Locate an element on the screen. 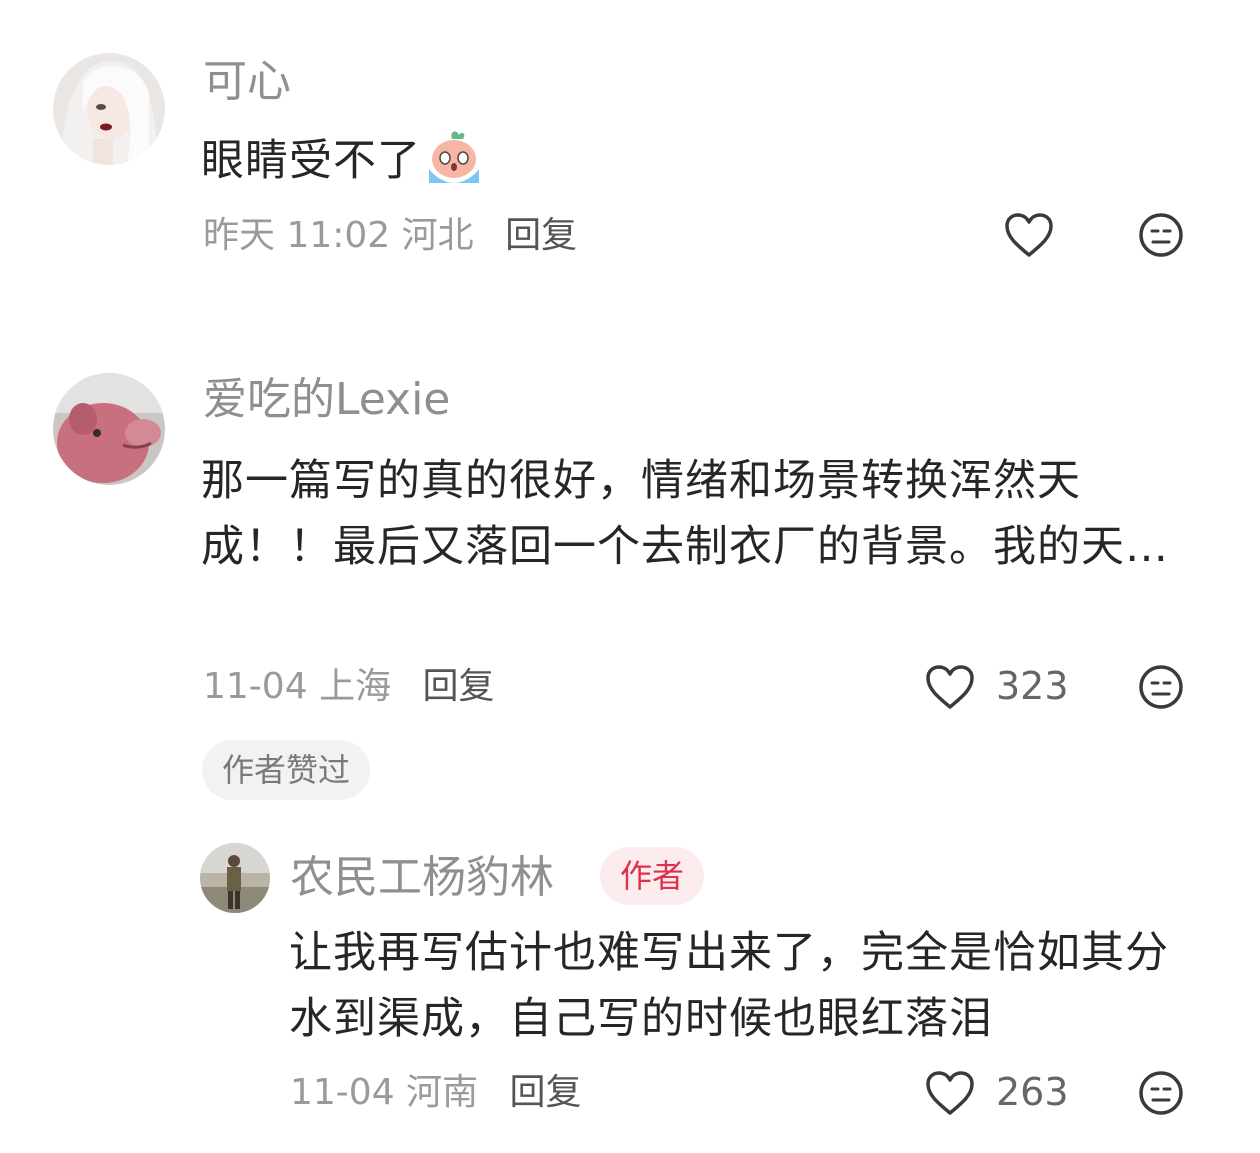 Image resolution: width=1260 pixels, height=1153 pixels. reply-location: 河南 is located at coordinates (442, 1092).